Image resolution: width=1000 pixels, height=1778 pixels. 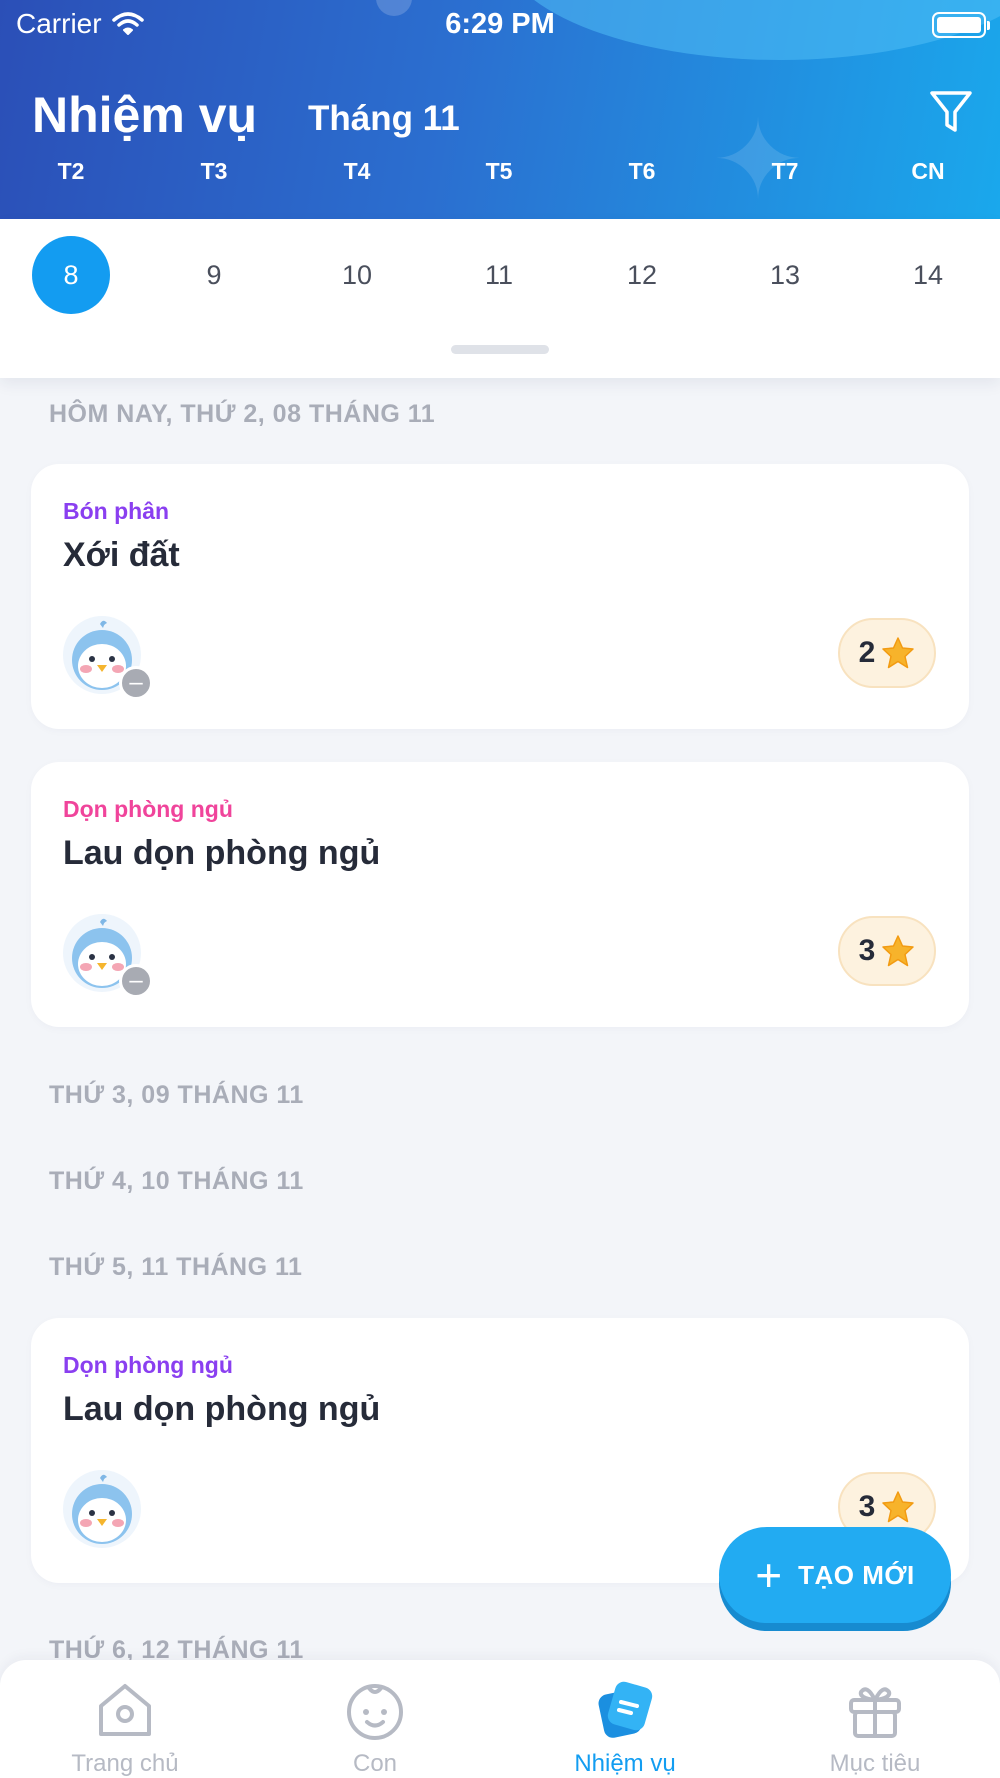 What do you see at coordinates (176, 1267) in the screenshot?
I see `section-date-label: THỨ 5, 11 THÁNG 11` at bounding box center [176, 1267].